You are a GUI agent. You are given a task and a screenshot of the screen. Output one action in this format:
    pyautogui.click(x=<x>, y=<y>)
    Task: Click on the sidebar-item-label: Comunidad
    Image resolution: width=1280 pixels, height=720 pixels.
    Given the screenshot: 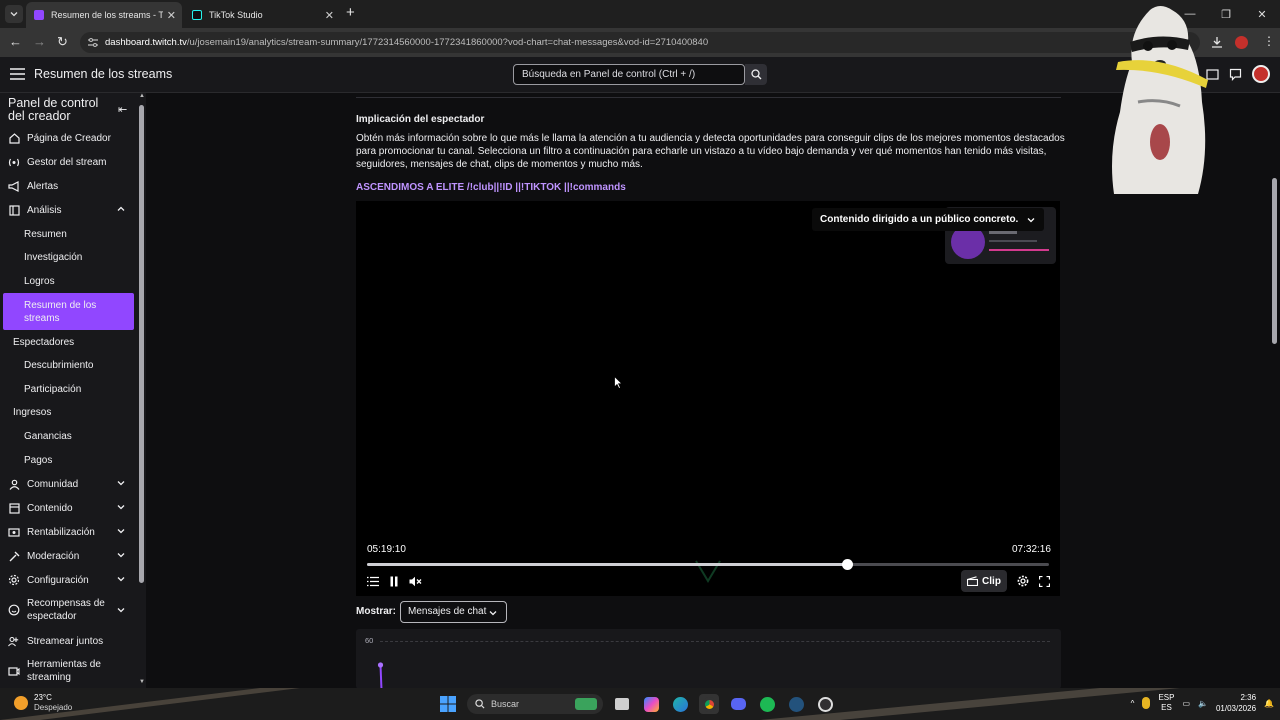 What is the action you would take?
    pyautogui.click(x=53, y=484)
    